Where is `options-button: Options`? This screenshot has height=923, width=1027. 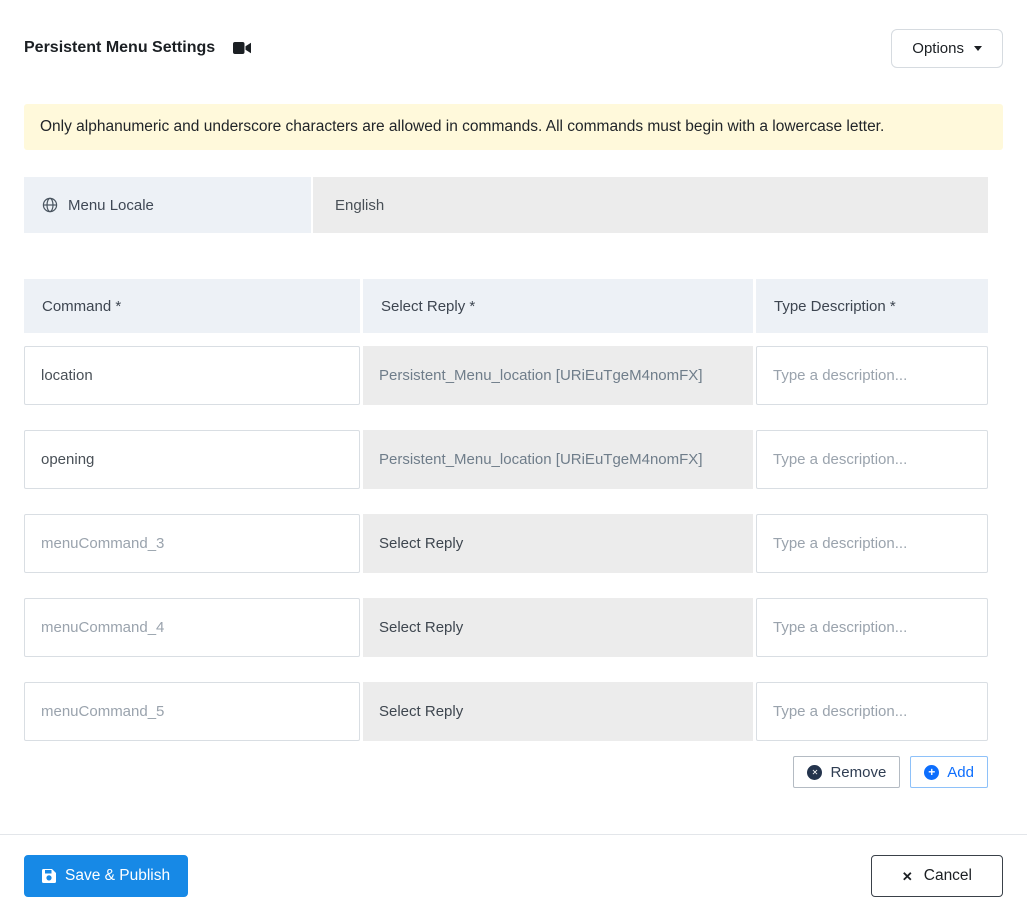
options-button: Options is located at coordinates (947, 48).